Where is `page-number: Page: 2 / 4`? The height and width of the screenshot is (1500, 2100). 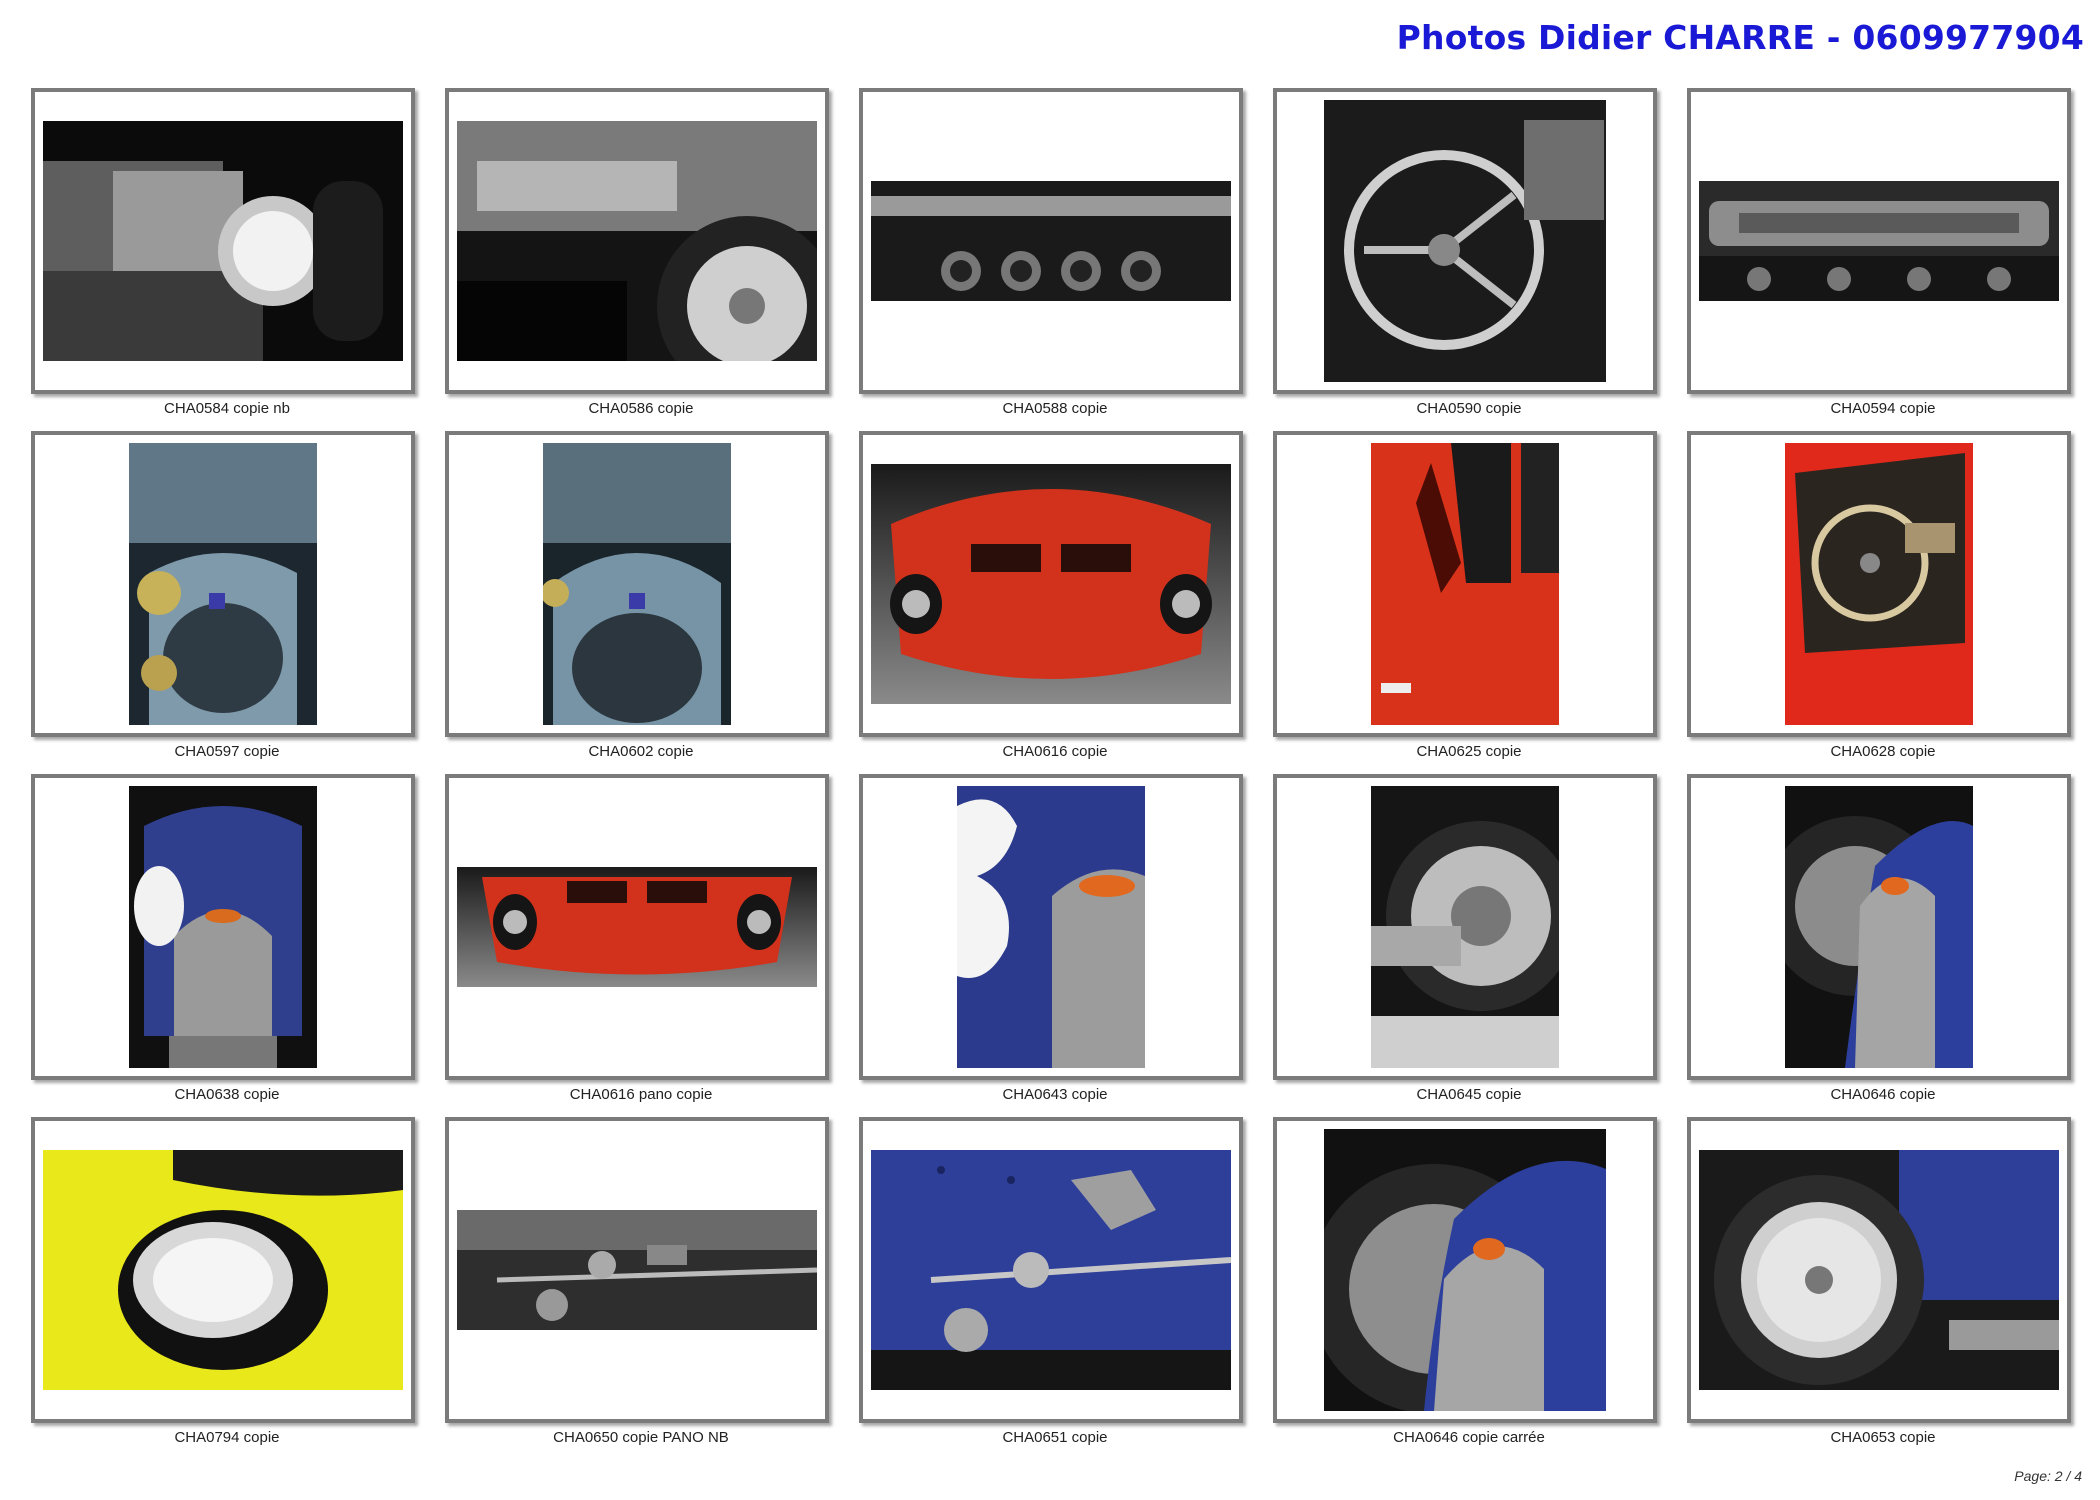 page-number: Page: 2 / 4 is located at coordinates (2048, 1476).